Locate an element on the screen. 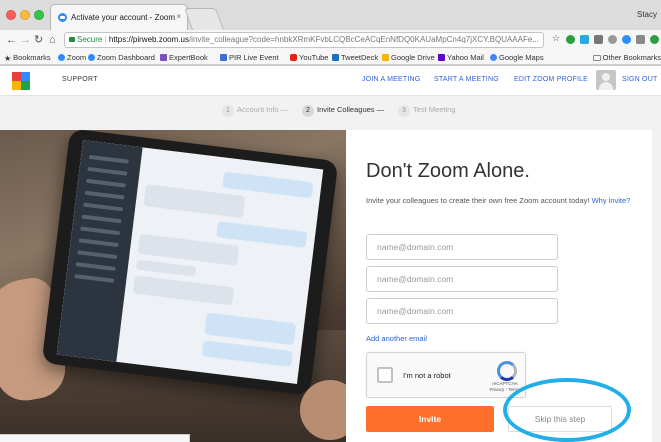 The height and width of the screenshot is (442, 661). step-invite-colleagues: 2 Invite Colleagues — is located at coordinates (343, 110).